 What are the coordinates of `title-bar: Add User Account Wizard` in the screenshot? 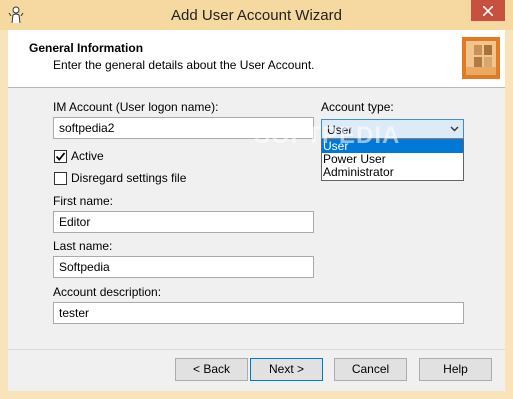 It's located at (256, 15).